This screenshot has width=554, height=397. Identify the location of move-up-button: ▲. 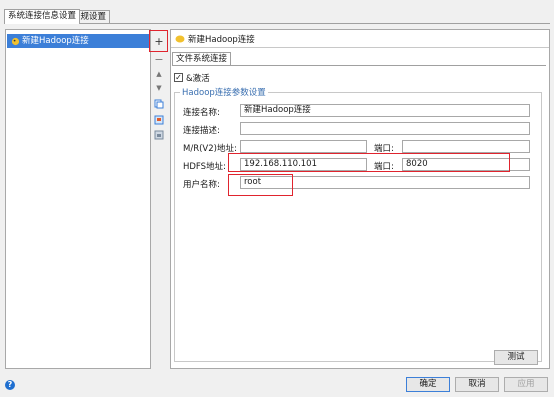
(159, 74).